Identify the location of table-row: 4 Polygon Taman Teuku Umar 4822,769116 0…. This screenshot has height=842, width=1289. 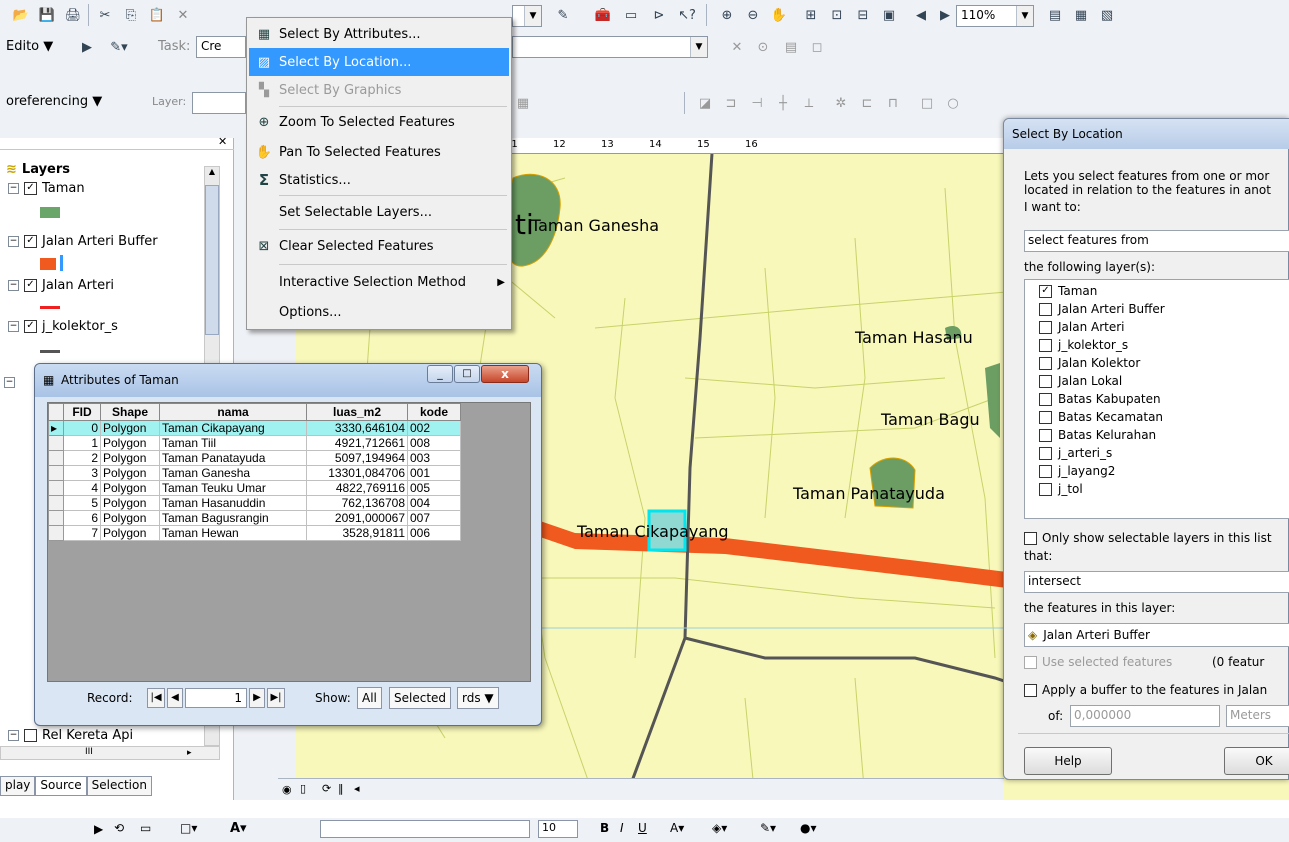
(254, 488).